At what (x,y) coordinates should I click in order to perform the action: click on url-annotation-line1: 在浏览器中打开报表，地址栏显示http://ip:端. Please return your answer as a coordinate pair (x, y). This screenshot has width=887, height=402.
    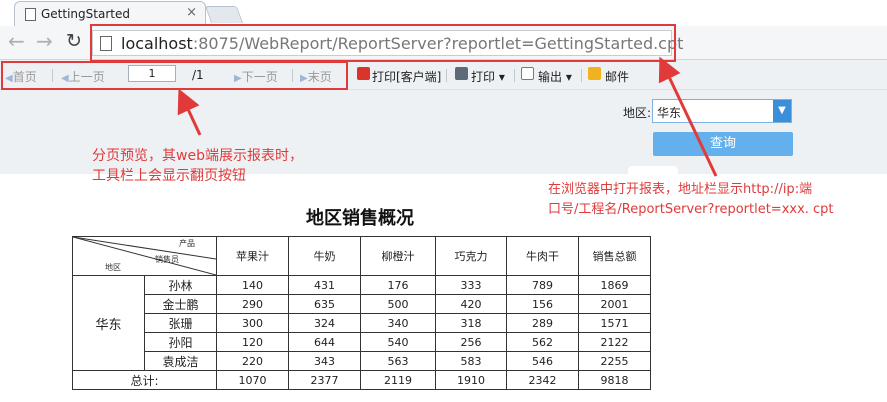
    Looking at the image, I should click on (680, 189).